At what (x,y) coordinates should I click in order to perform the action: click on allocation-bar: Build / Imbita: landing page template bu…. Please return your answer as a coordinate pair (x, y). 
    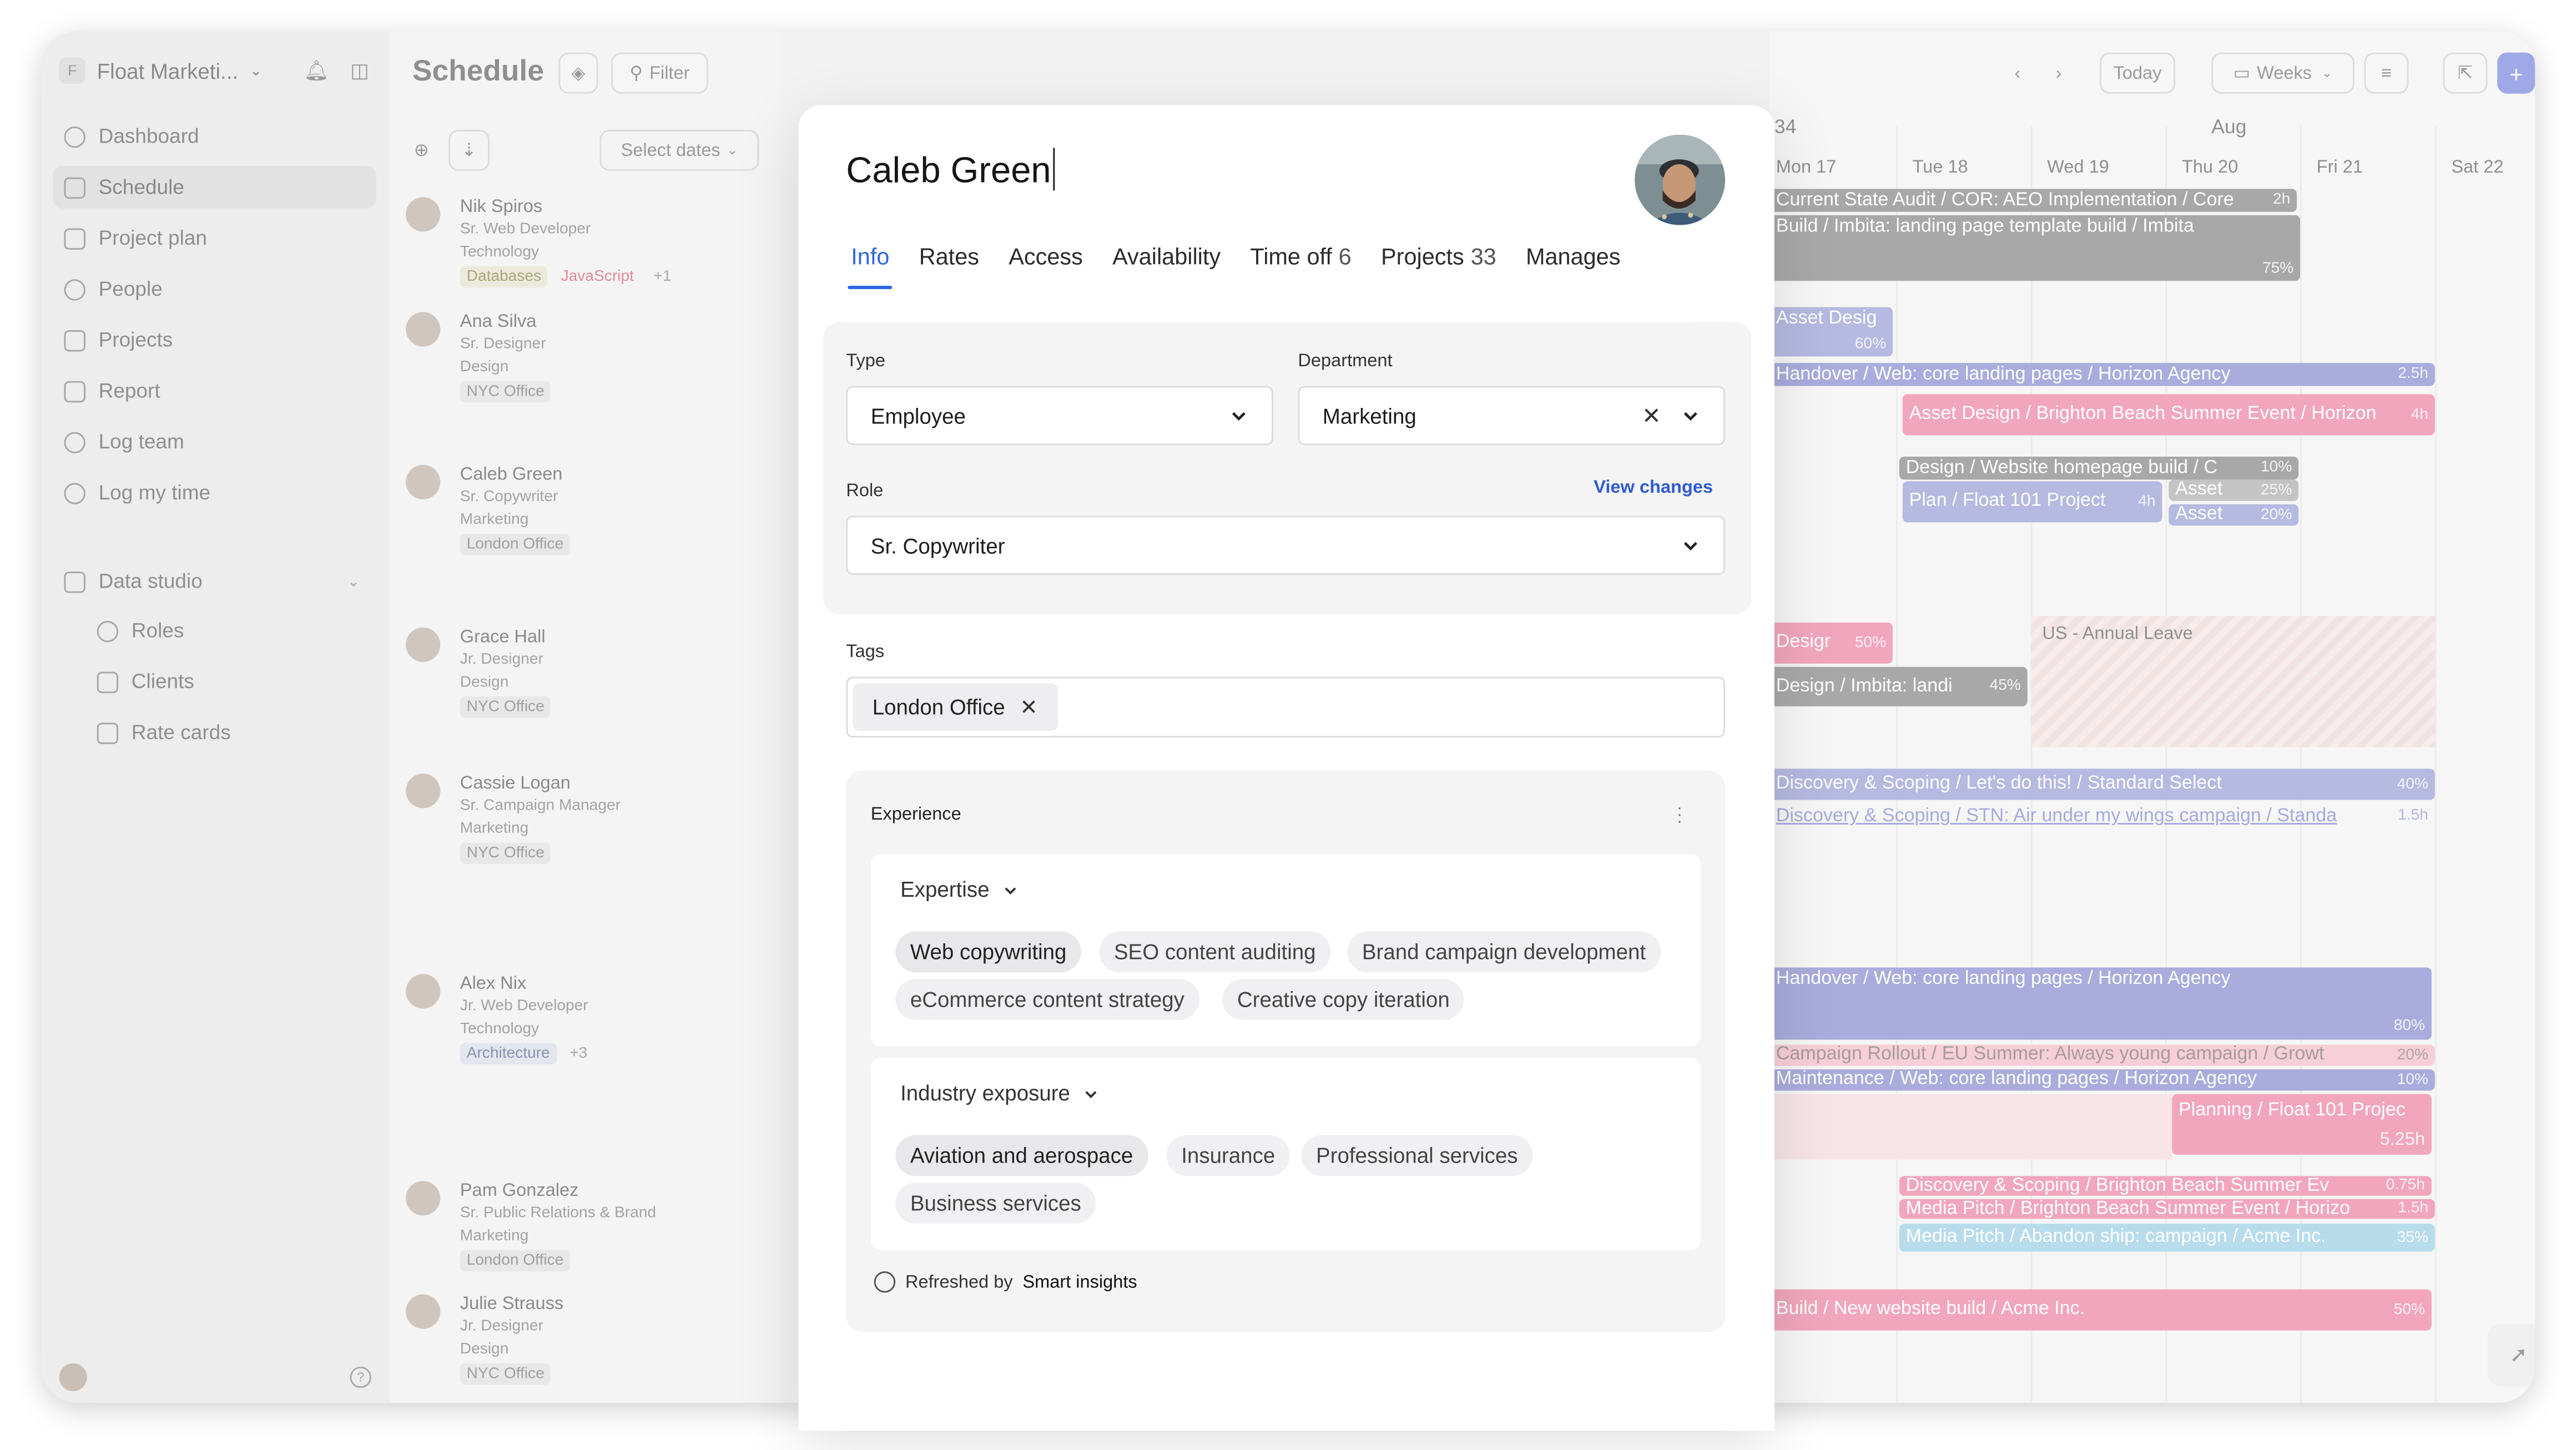
    Looking at the image, I should click on (2035, 248).